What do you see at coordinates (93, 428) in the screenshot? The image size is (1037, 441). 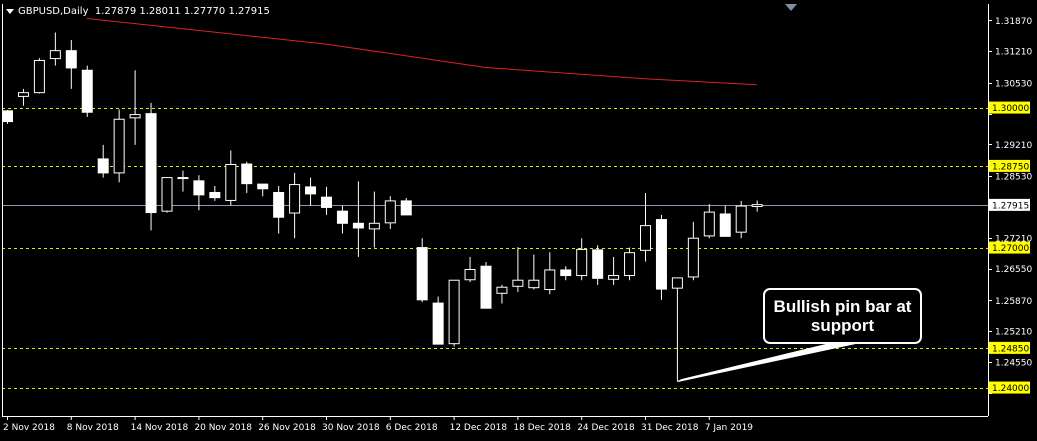 I see `x-tick-label: 8 Nov 2018` at bounding box center [93, 428].